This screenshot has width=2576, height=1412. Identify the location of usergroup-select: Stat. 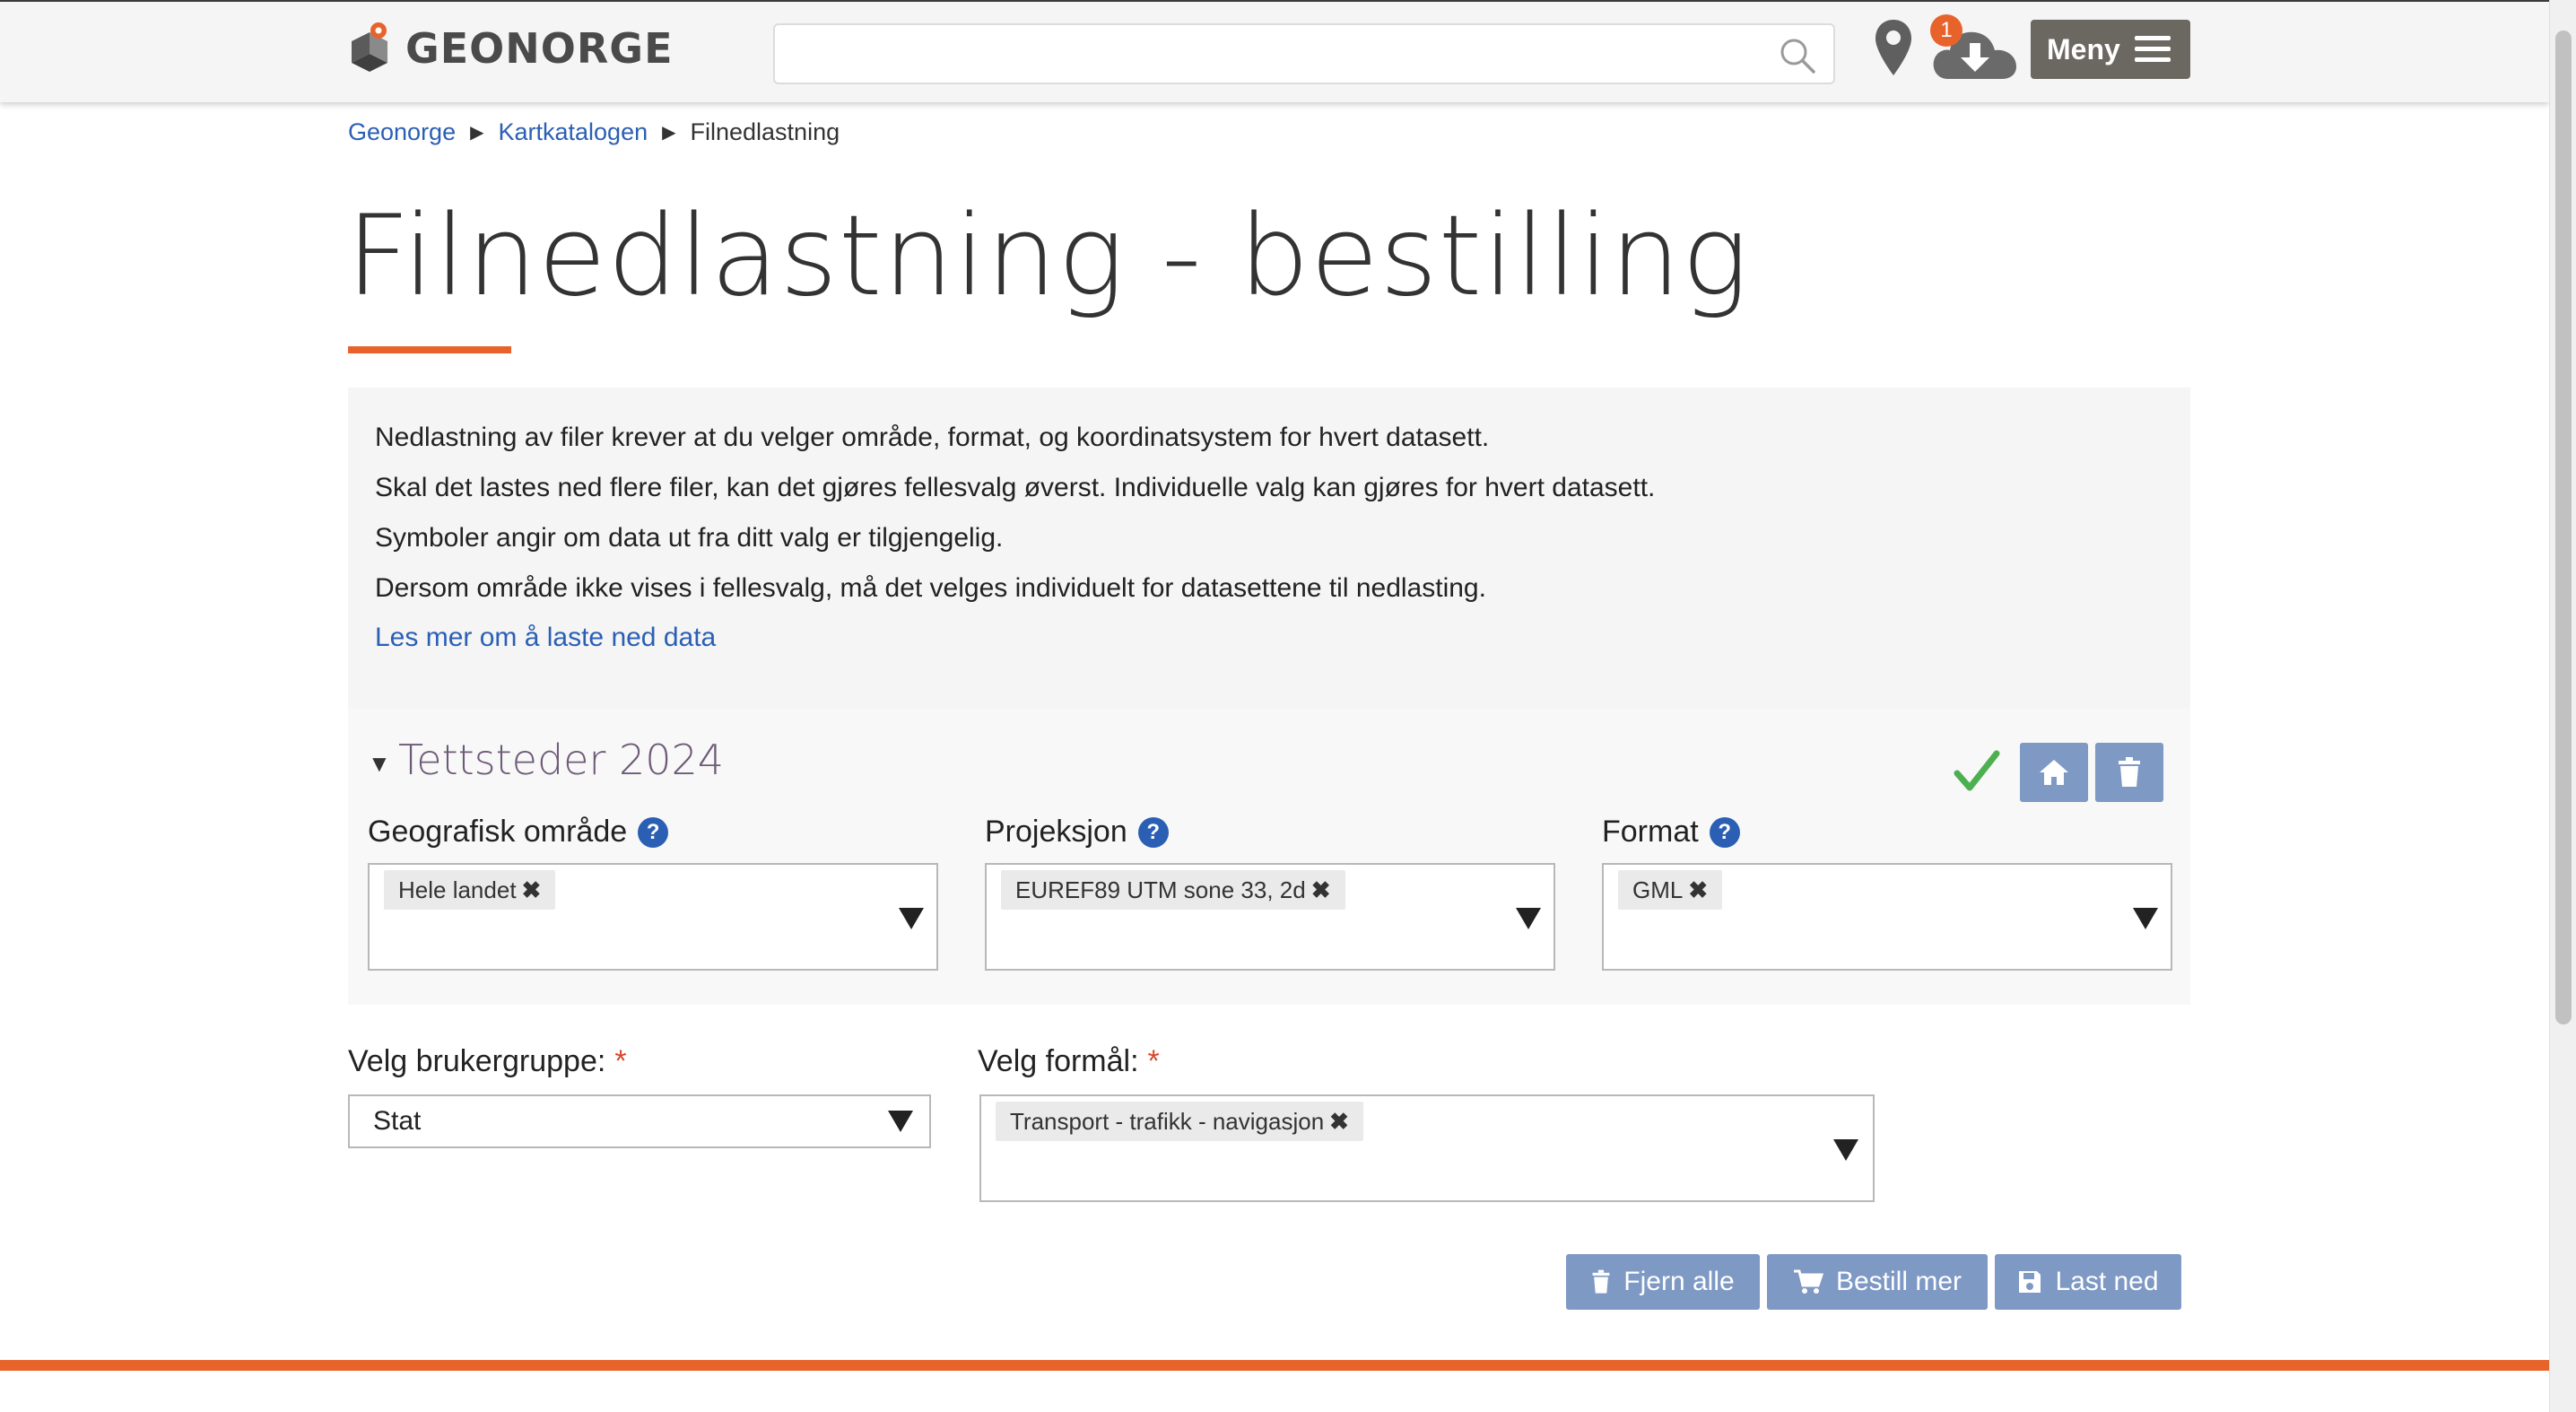
(639, 1121).